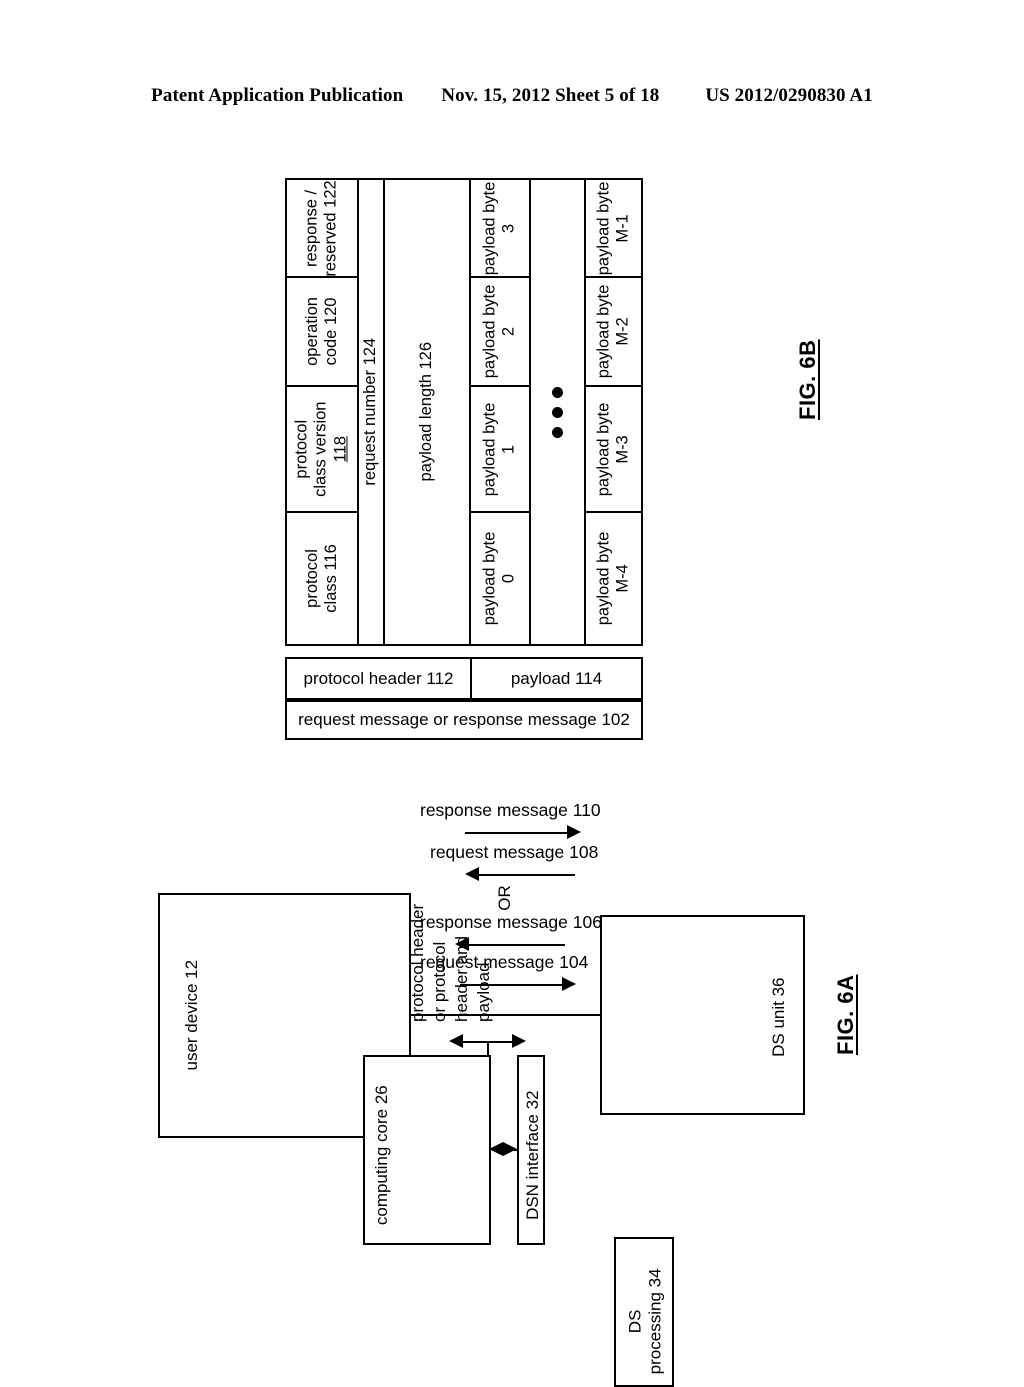 This screenshot has height=1387, width=1024. I want to click on payload-byte-m4-index: M-4, so click(622, 578).